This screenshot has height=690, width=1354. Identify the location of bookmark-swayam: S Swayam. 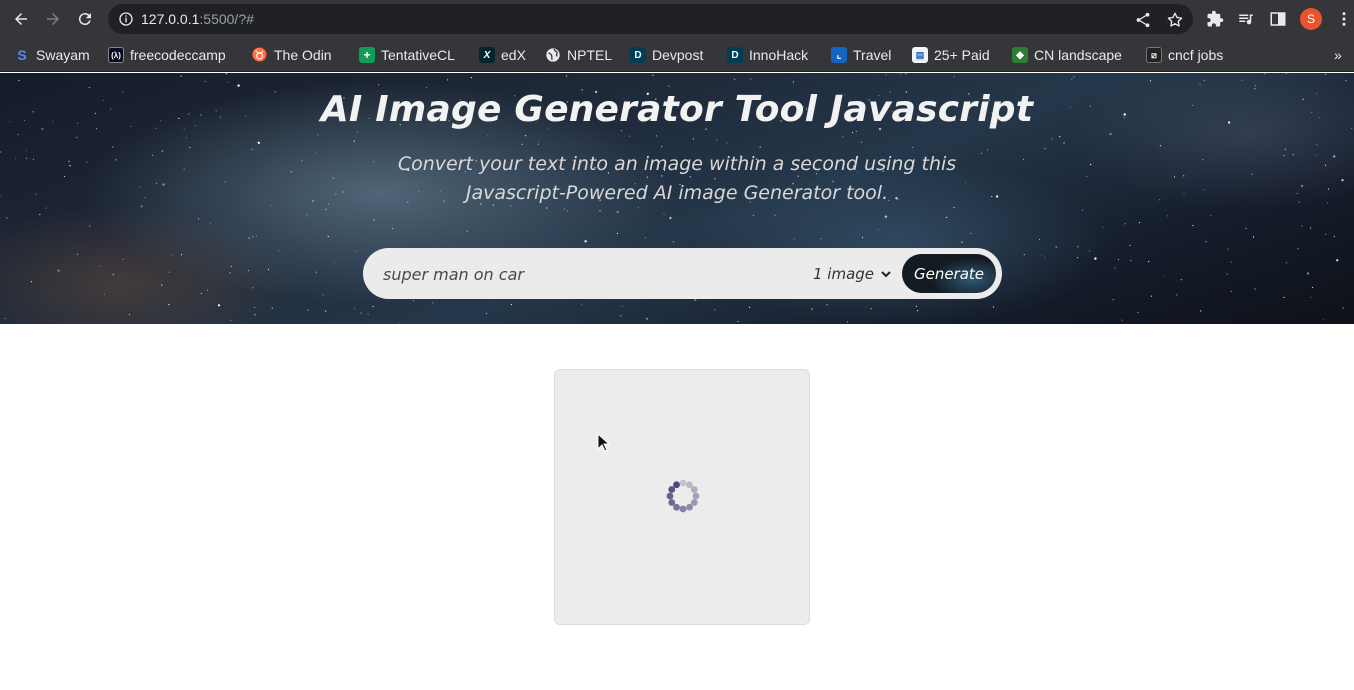
(52, 55).